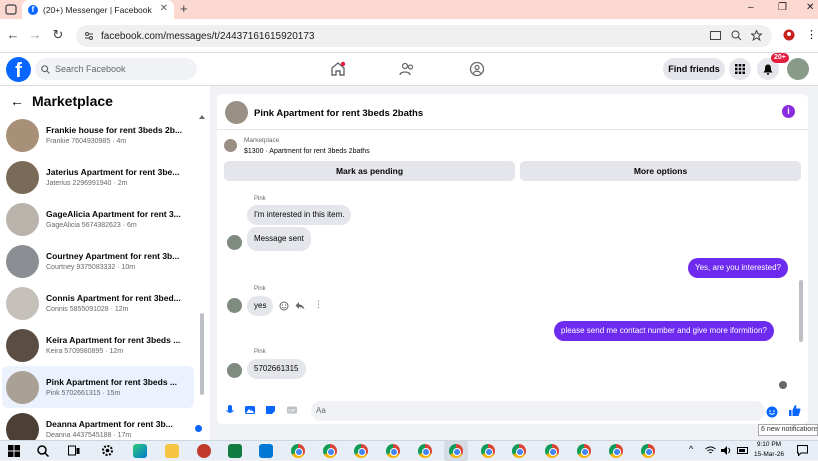 The width and height of the screenshot is (818, 461). What do you see at coordinates (292, 410) in the screenshot?
I see `gif-icon: GIF` at bounding box center [292, 410].